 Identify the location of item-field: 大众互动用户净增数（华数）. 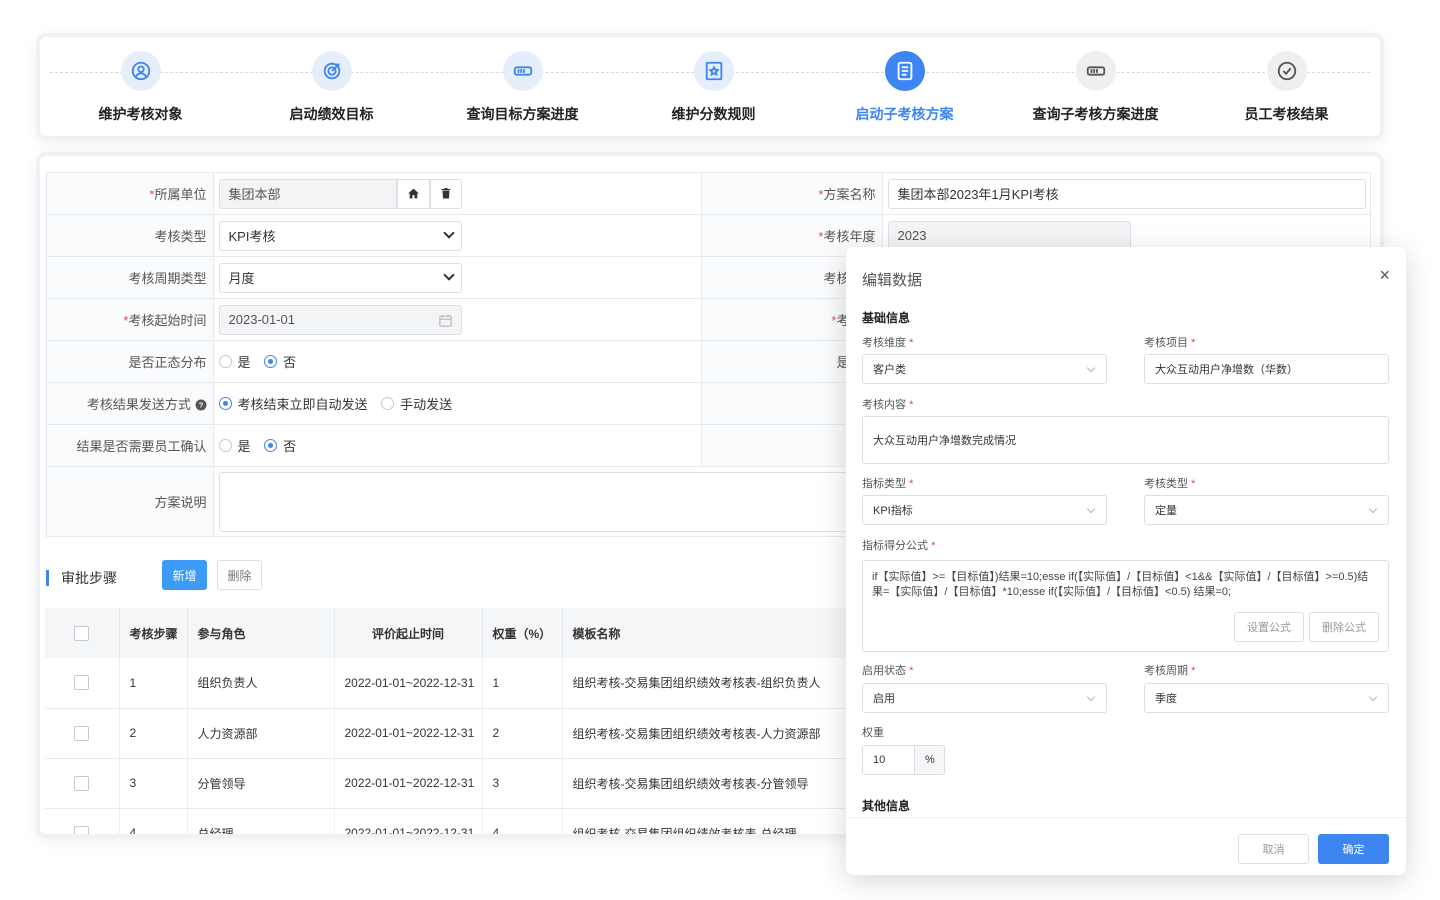
(1266, 369).